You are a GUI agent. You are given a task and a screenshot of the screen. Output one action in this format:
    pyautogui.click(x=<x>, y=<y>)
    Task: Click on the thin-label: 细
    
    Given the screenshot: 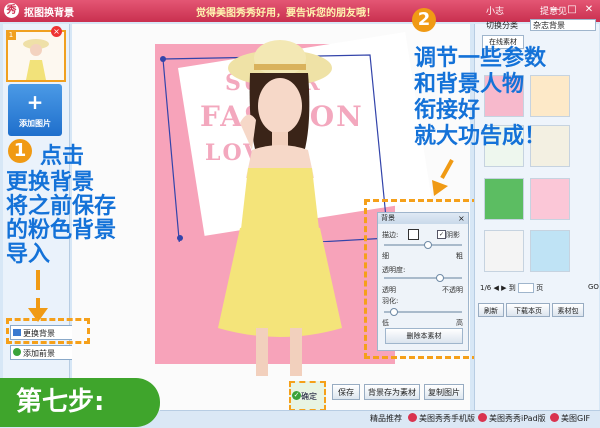 What is the action you would take?
    pyautogui.click(x=385, y=256)
    